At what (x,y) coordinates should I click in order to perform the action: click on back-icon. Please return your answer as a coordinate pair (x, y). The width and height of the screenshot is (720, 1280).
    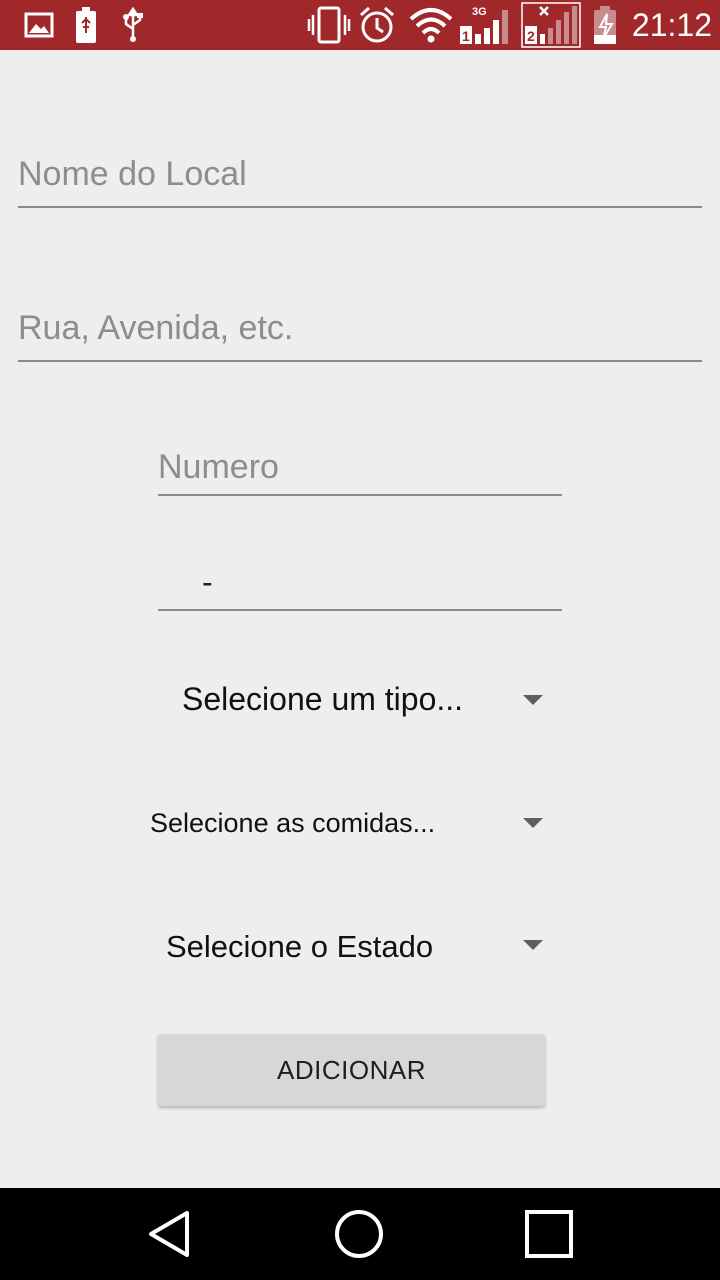
    Looking at the image, I should click on (169, 1234).